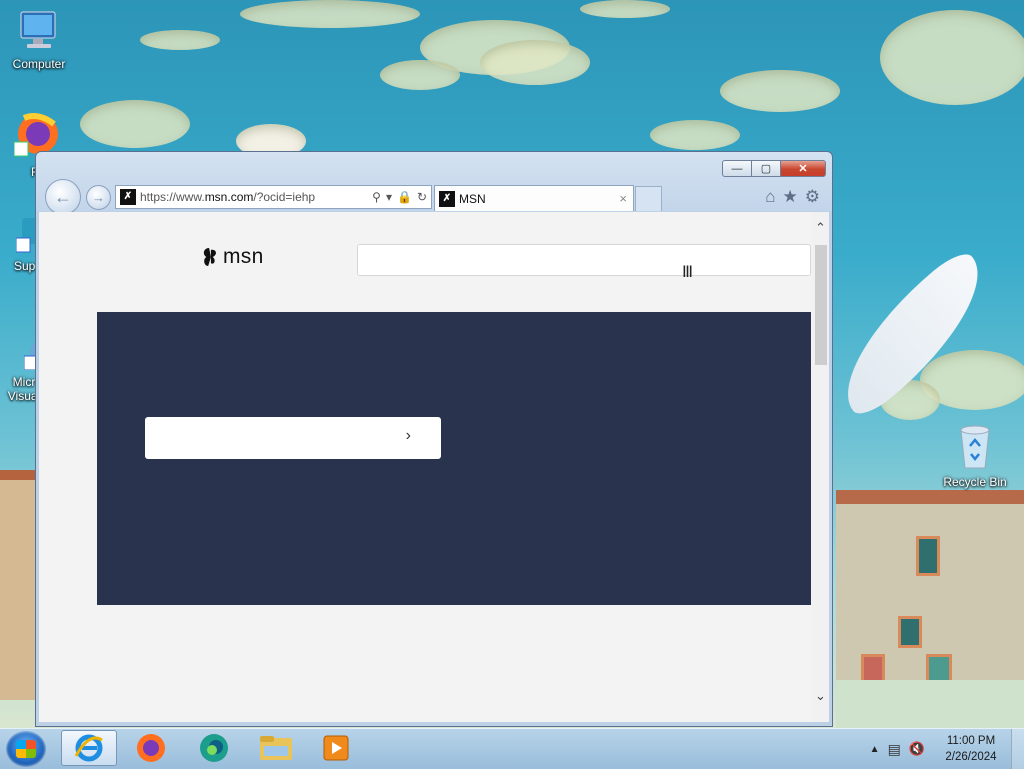  Describe the element at coordinates (1017, 749) in the screenshot. I see `show-desktop-button` at that location.